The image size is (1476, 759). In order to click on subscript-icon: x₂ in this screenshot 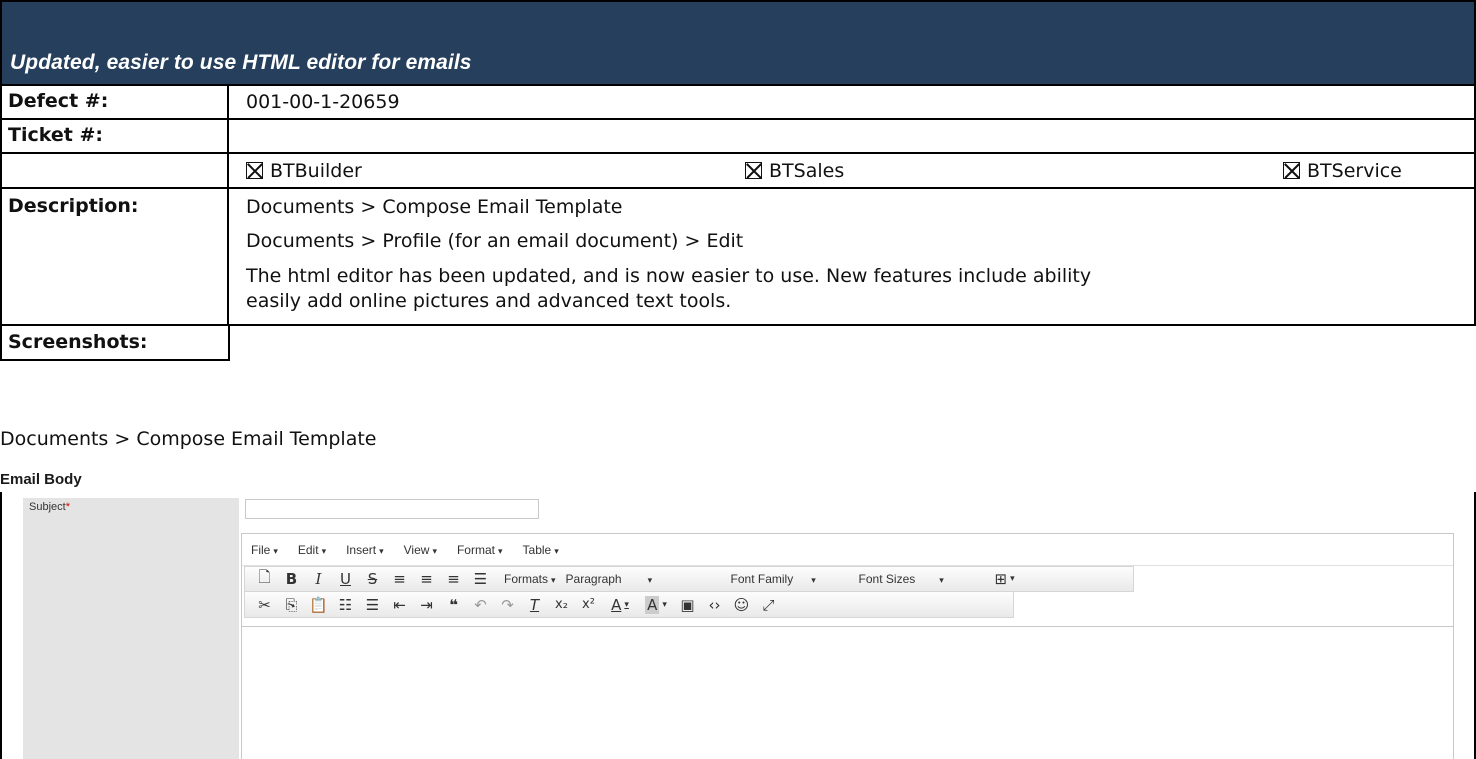, I will do `click(561, 605)`.